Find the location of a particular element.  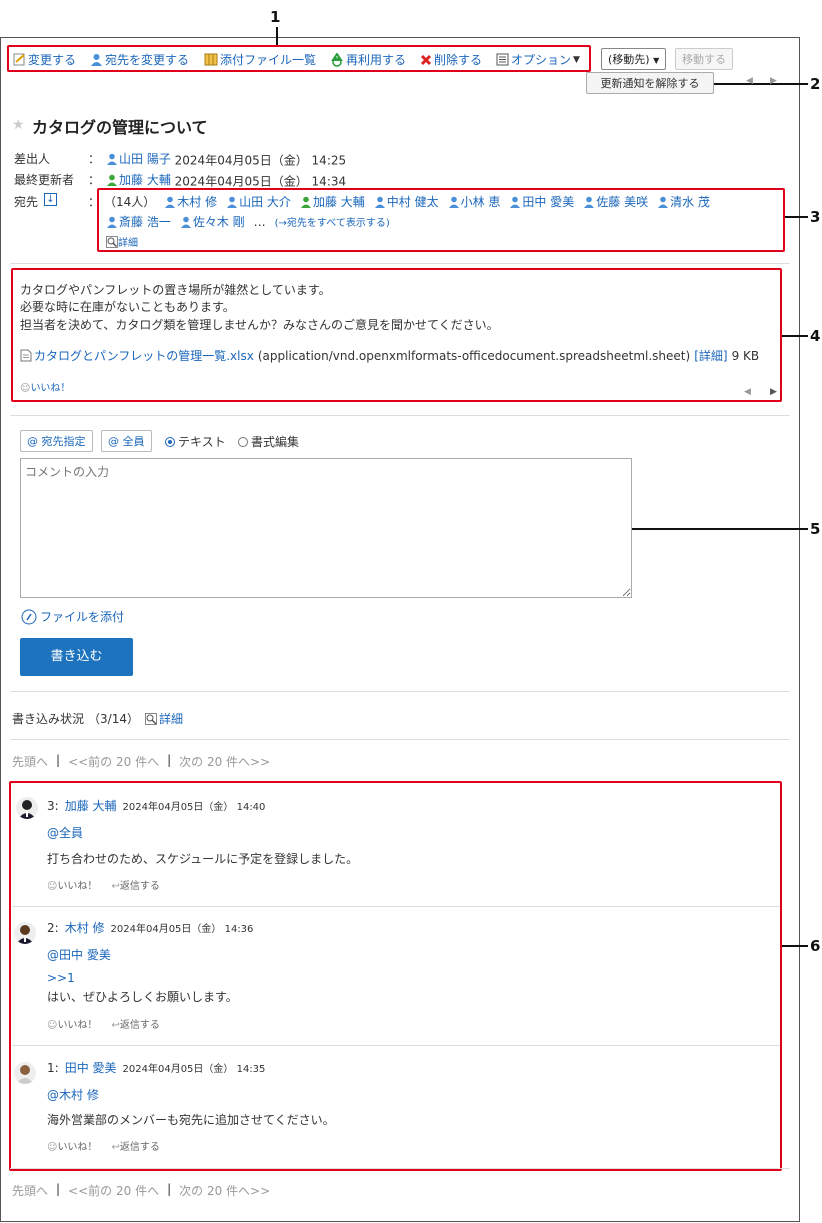

message-title: カタログの管理について is located at coordinates (120, 127).